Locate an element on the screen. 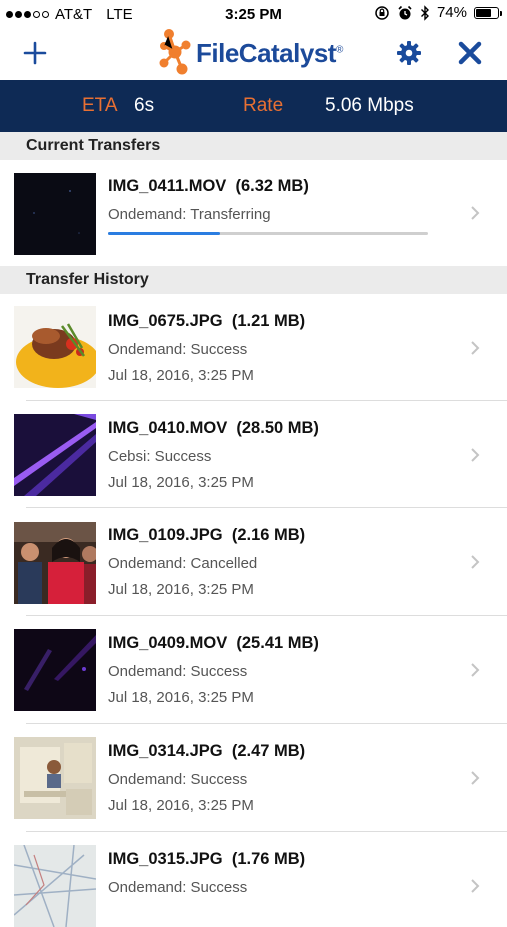  file-name: IMG_0675.JPG is located at coordinates (165, 321).